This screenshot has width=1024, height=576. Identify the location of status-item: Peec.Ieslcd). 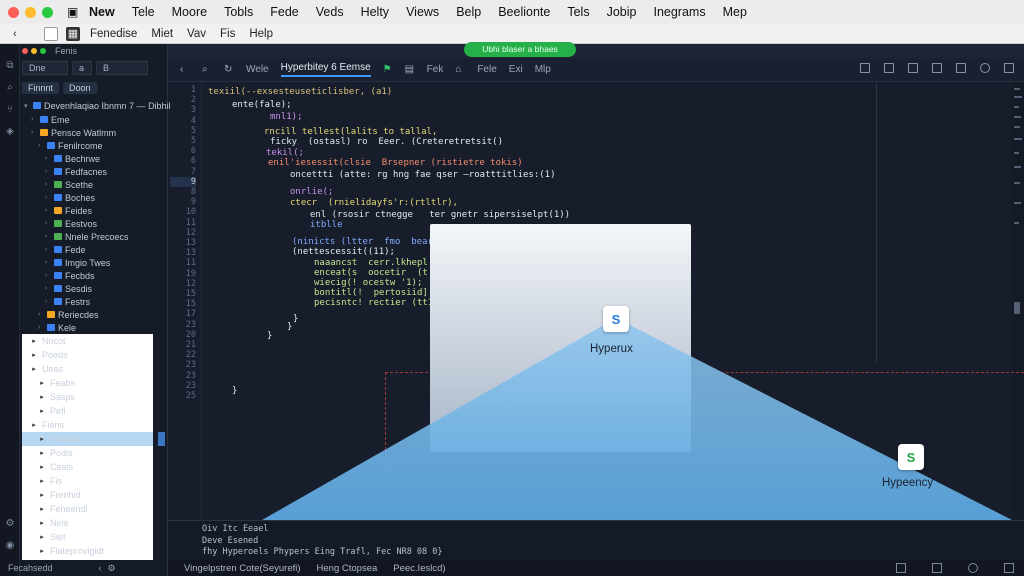
(419, 568).